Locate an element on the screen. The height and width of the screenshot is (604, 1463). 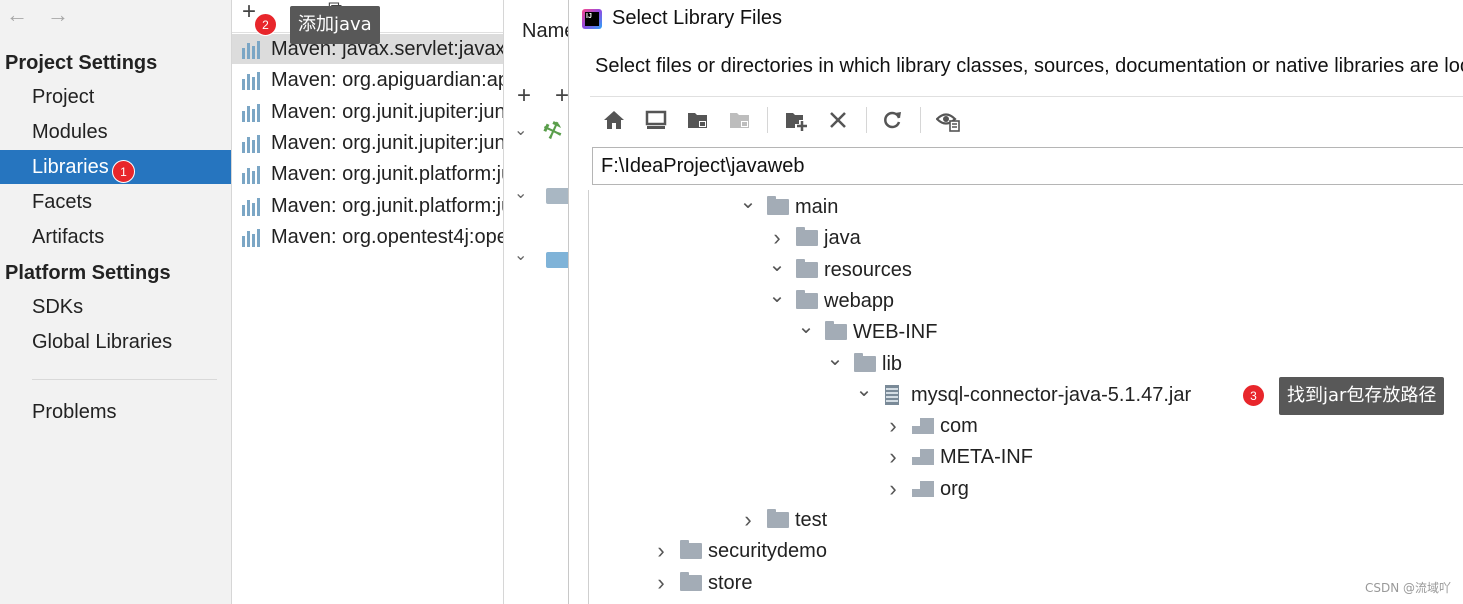
sidebar-item-facets: Facets is located at coordinates (115, 202).